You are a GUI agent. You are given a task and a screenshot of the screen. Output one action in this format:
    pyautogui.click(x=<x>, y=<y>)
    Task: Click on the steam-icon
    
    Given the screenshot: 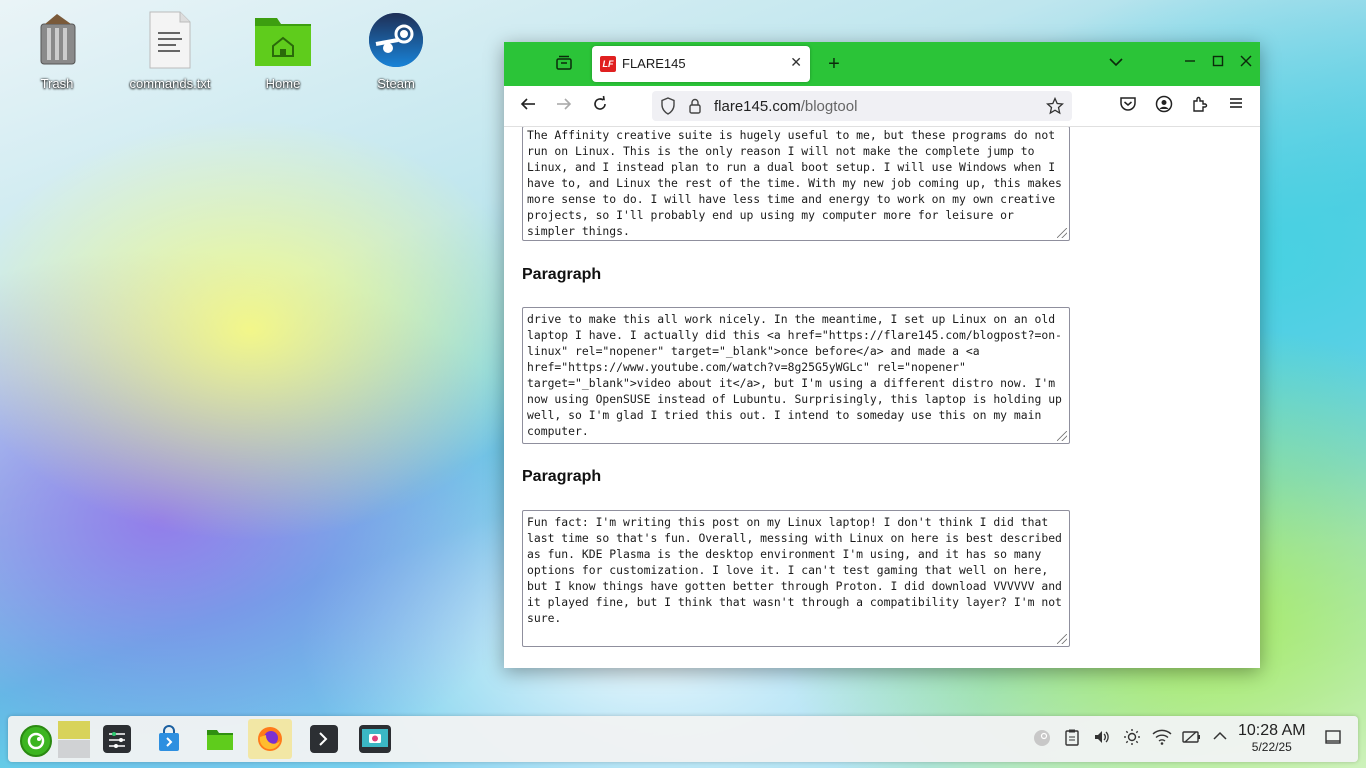 What is the action you would take?
    pyautogui.click(x=396, y=40)
    